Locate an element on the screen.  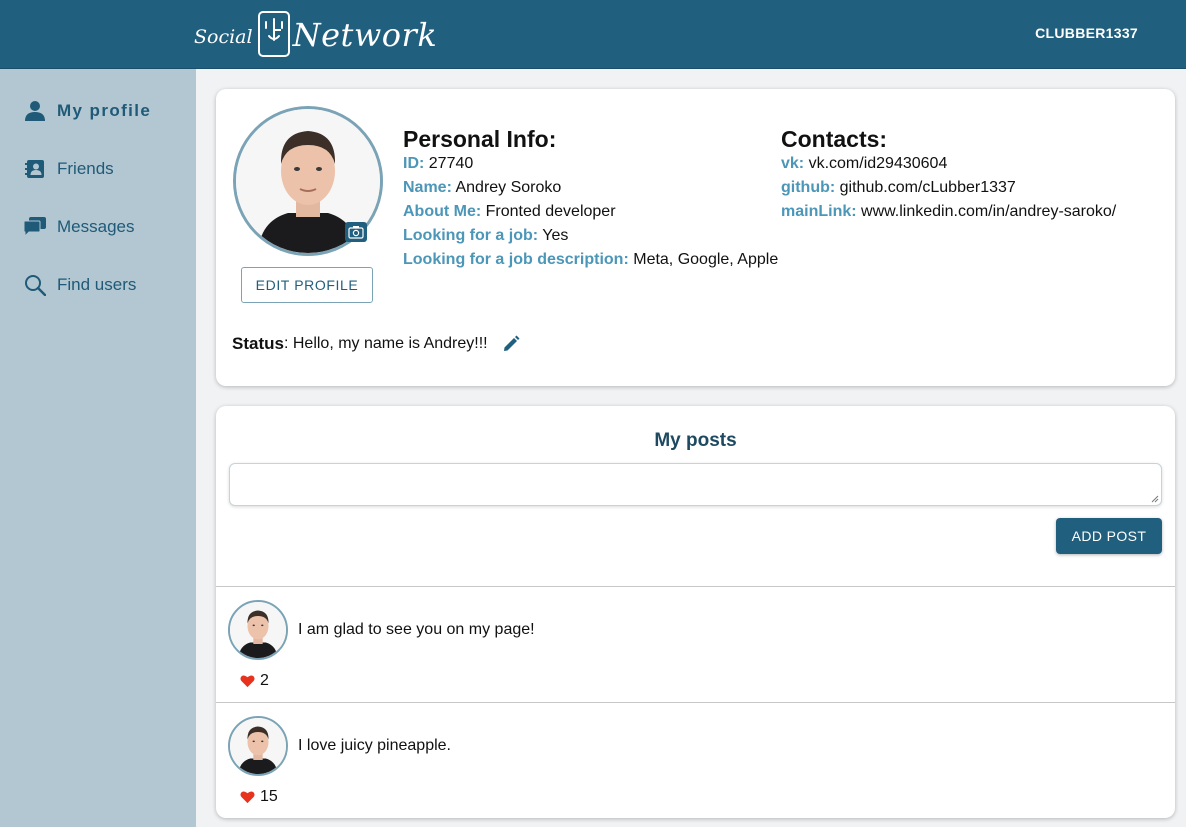
info-name: Name: Andrey Soroko is located at coordinates (482, 188).